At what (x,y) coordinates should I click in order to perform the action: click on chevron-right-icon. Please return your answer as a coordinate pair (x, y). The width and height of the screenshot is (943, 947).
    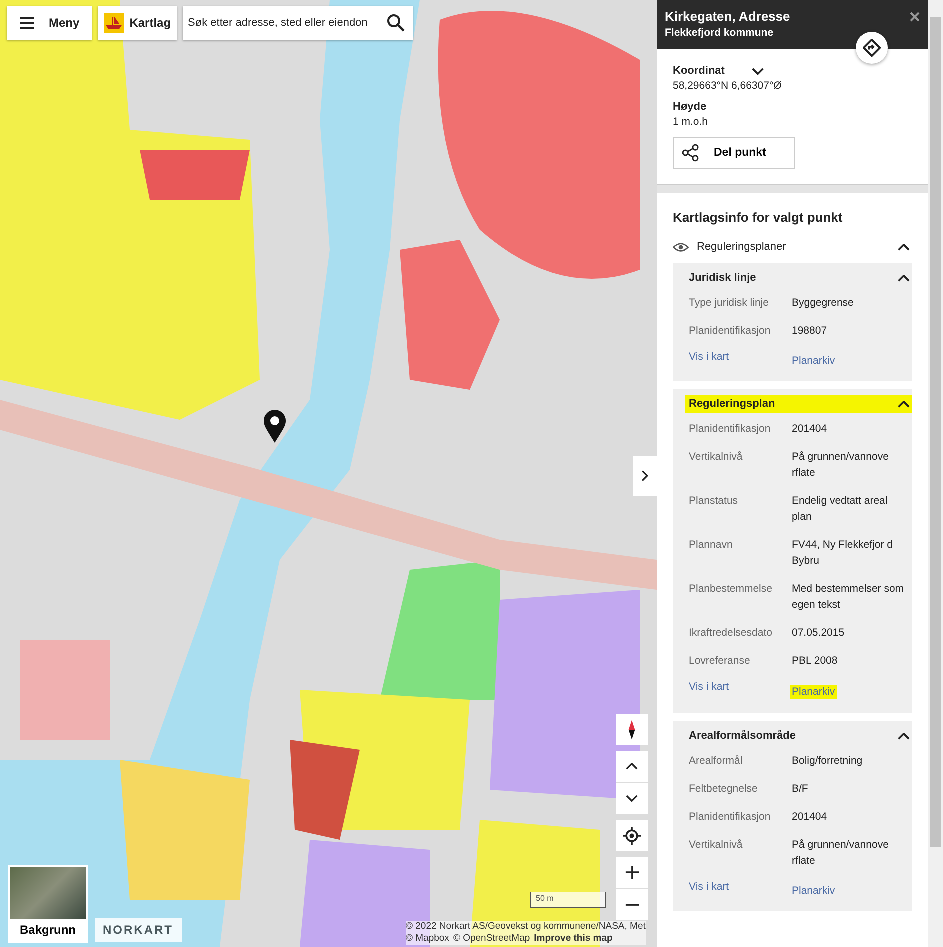
    Looking at the image, I should click on (645, 476).